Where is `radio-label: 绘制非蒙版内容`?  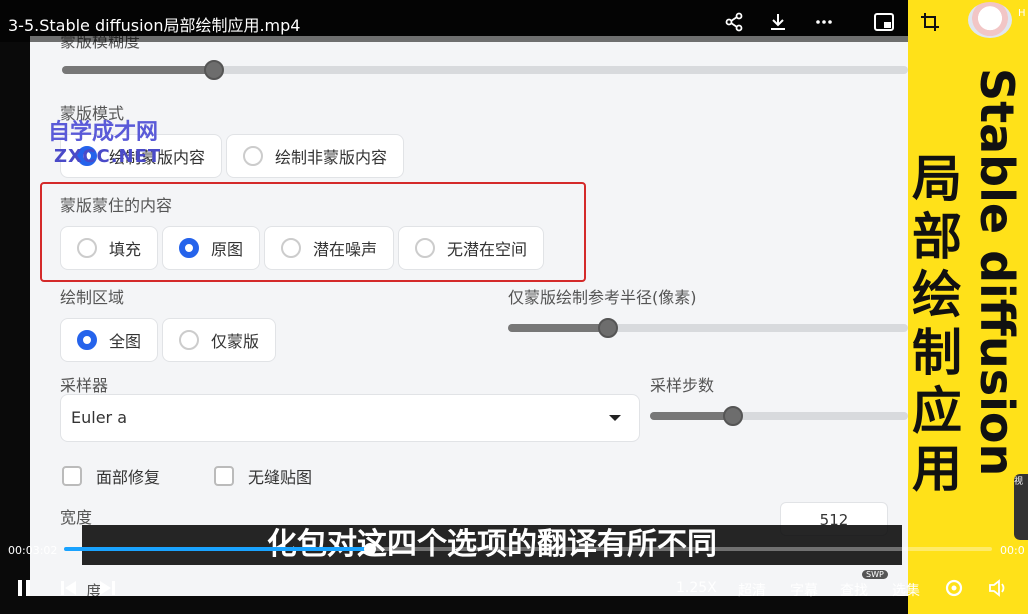
radio-label: 绘制非蒙版内容 is located at coordinates (331, 157).